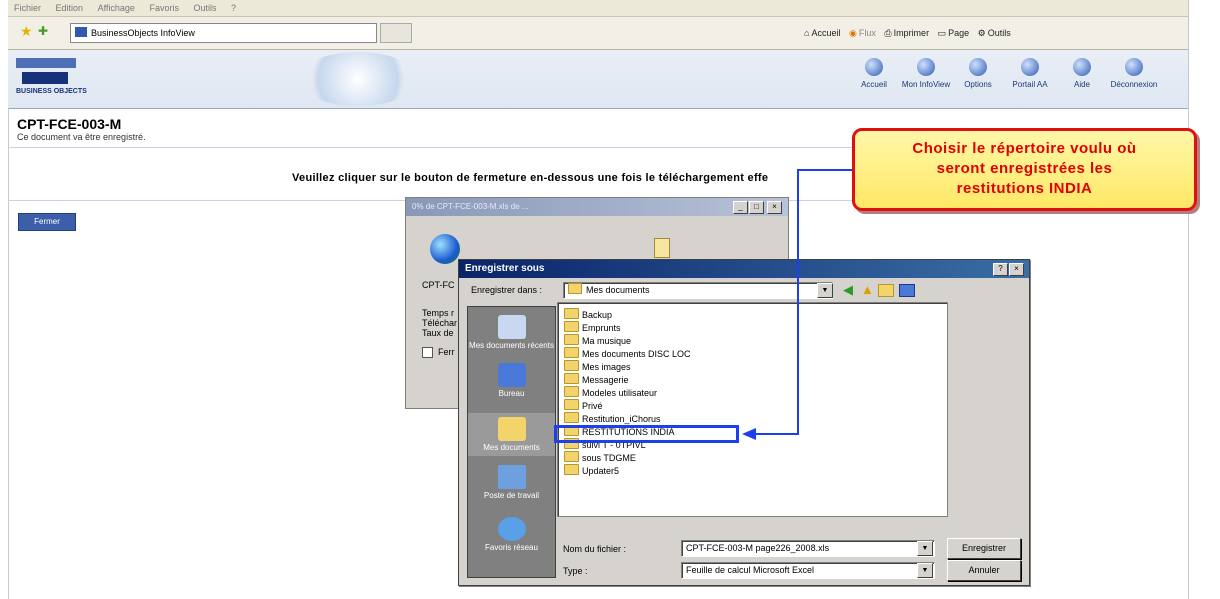  I want to click on annotation-arrow, so click(797, 304).